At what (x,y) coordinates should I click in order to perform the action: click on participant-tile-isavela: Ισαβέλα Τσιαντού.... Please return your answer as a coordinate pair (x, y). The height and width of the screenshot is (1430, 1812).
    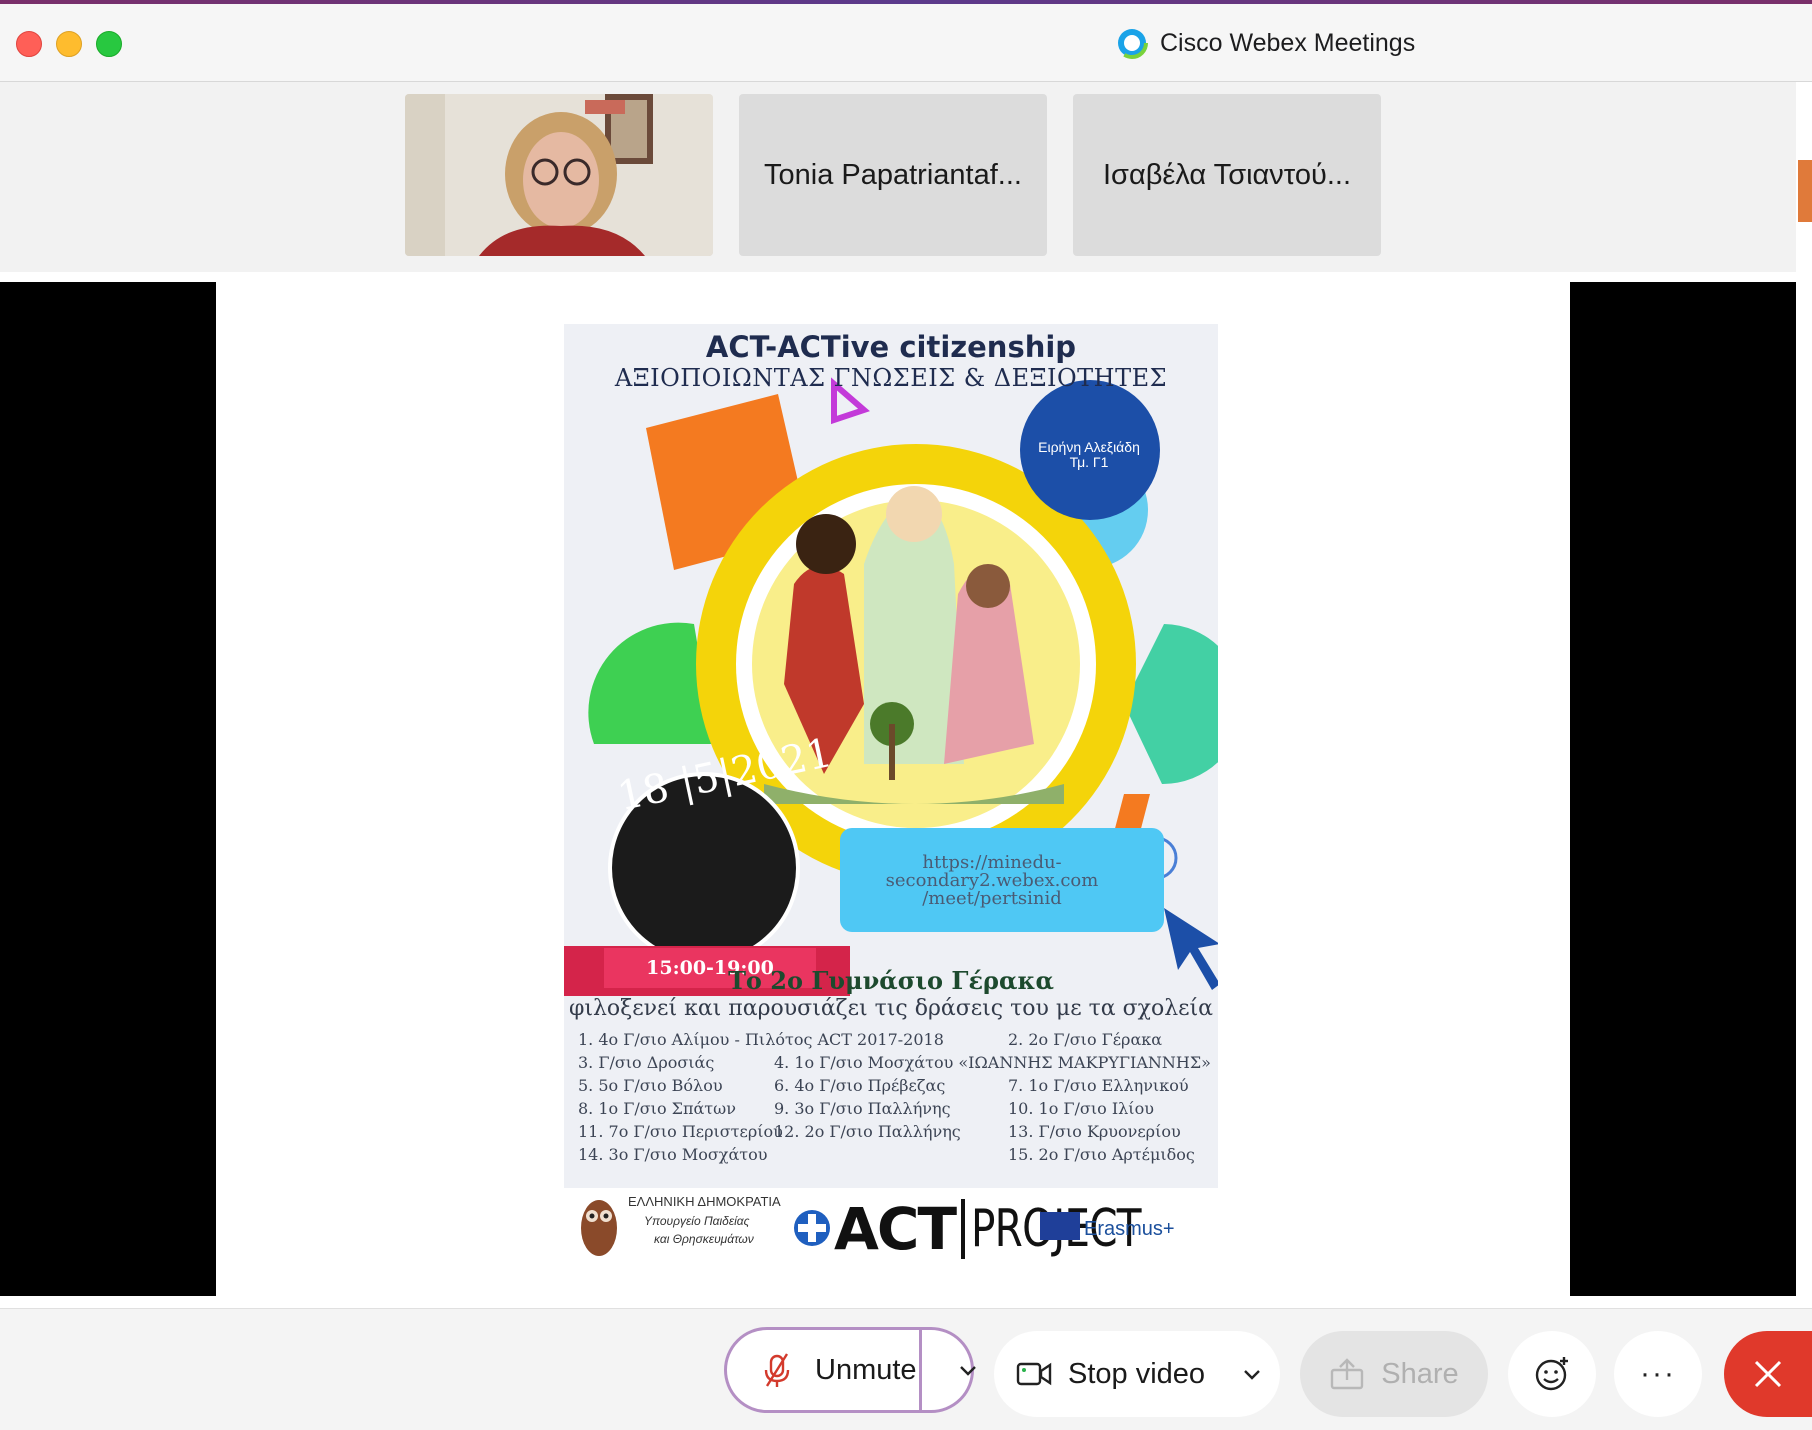
    Looking at the image, I should click on (1227, 175).